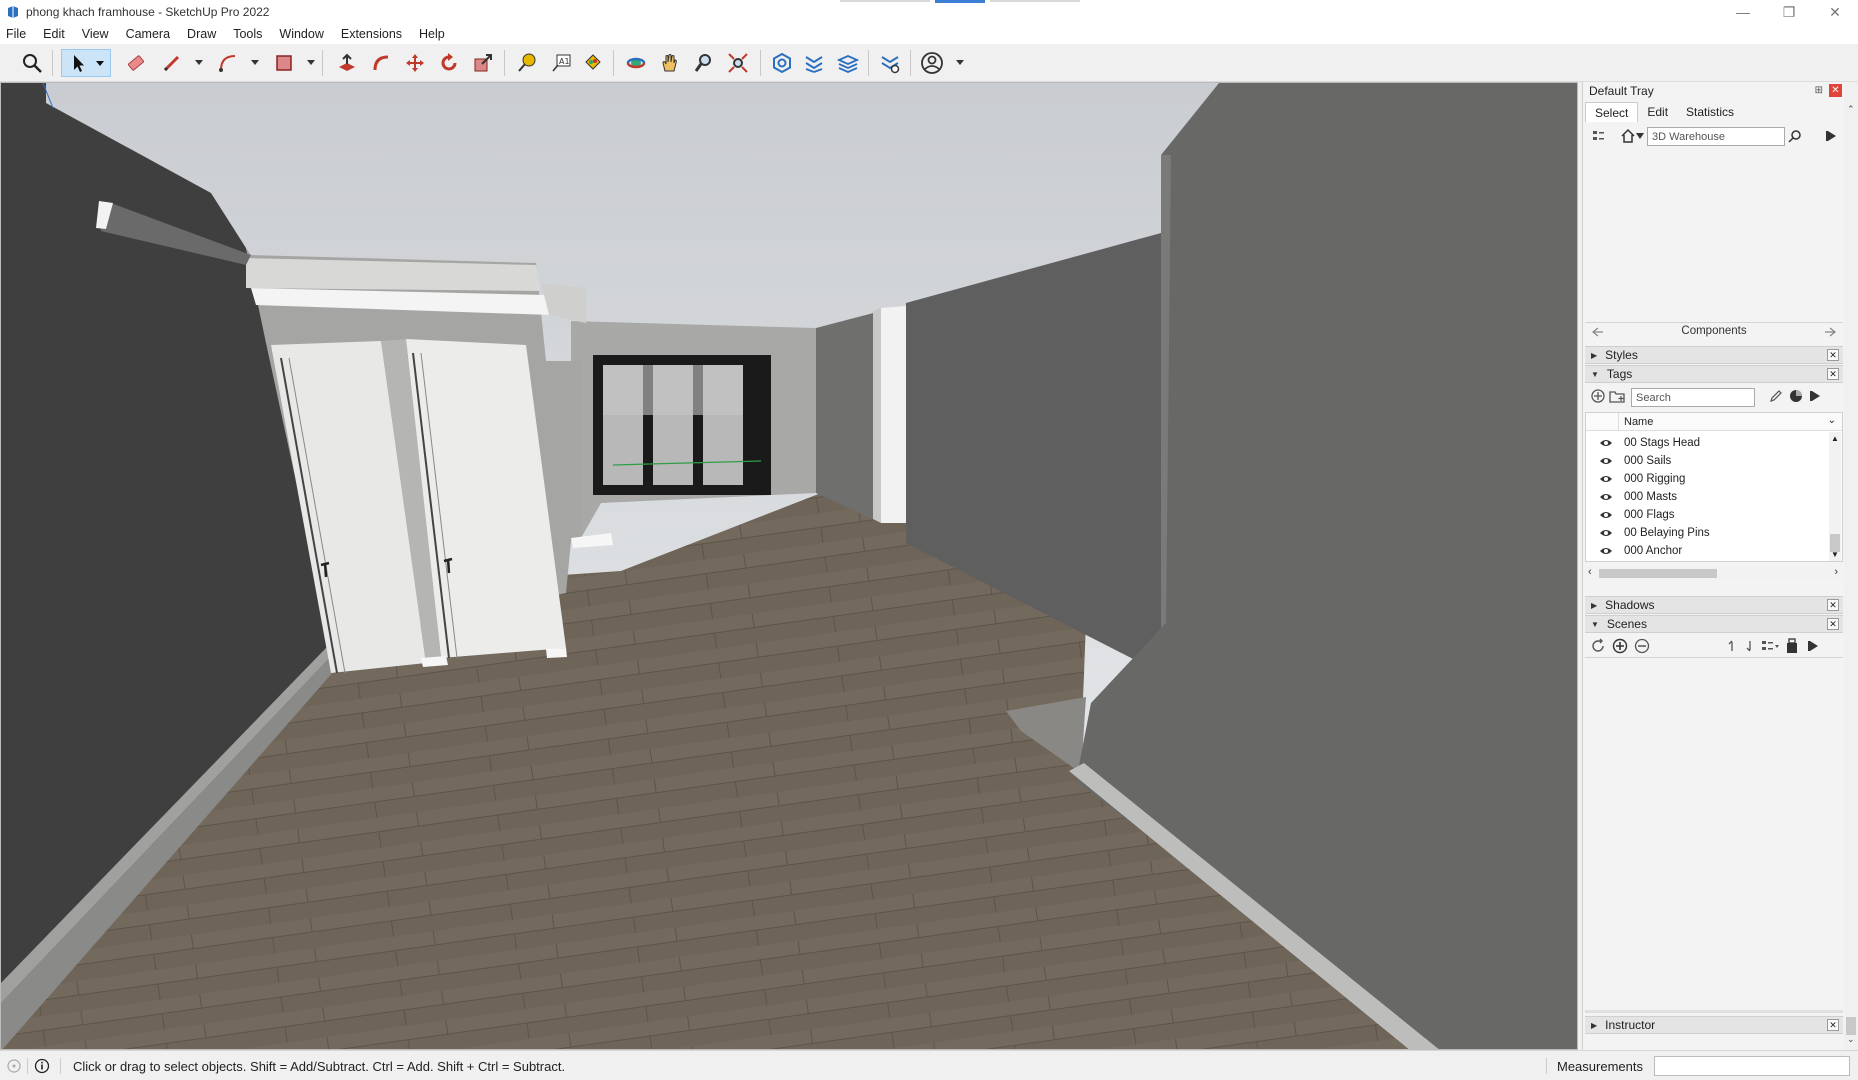 The width and height of the screenshot is (1858, 1080). What do you see at coordinates (890, 63) in the screenshot?
I see `extension-manager-button` at bounding box center [890, 63].